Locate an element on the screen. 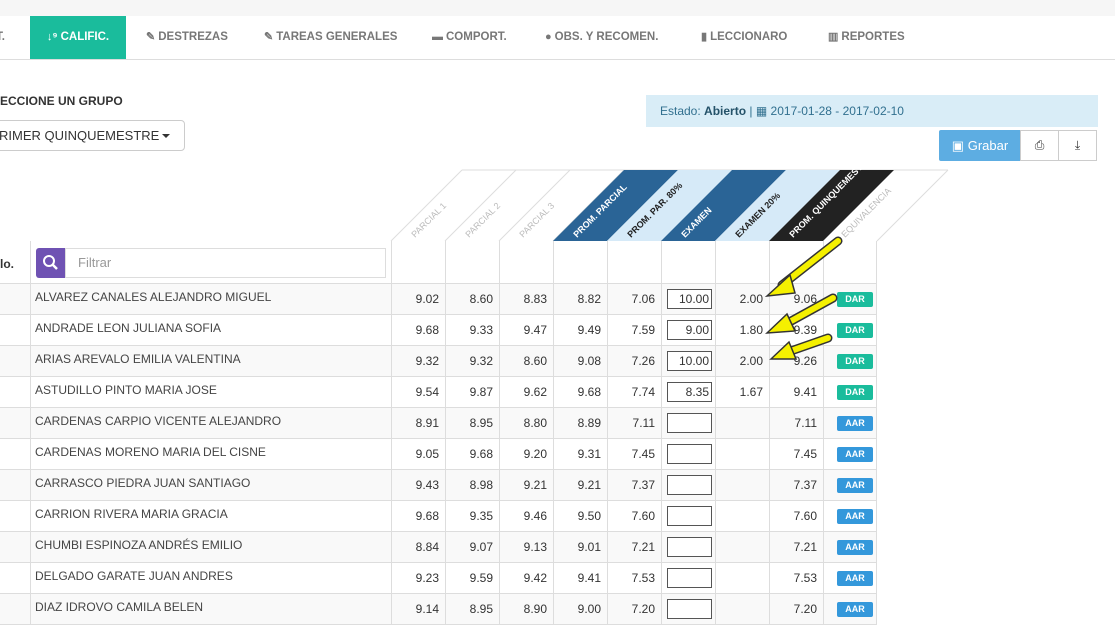 The height and width of the screenshot is (625, 1115). group-label: ECCIONE UN GRUPO is located at coordinates (61, 101).